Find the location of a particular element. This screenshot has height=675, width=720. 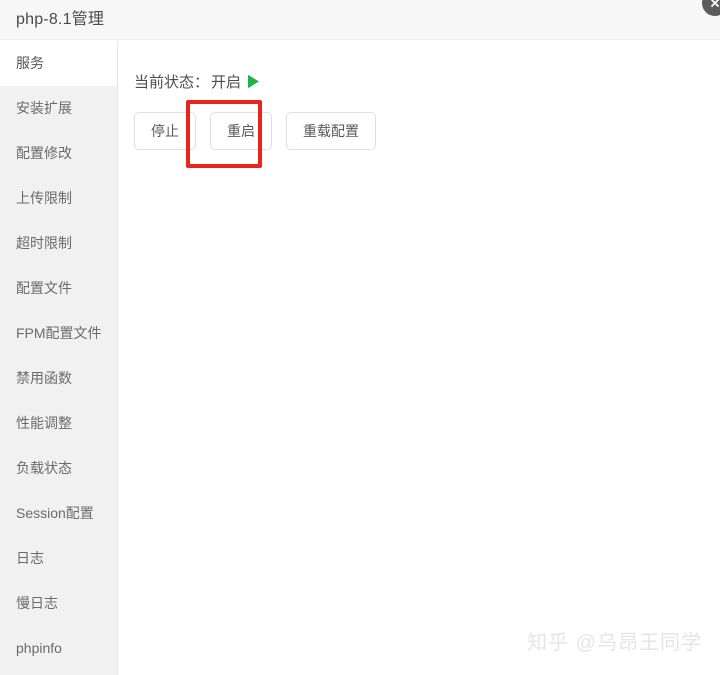

sidebar-item-config-modify: 配置修改 is located at coordinates (58, 153).